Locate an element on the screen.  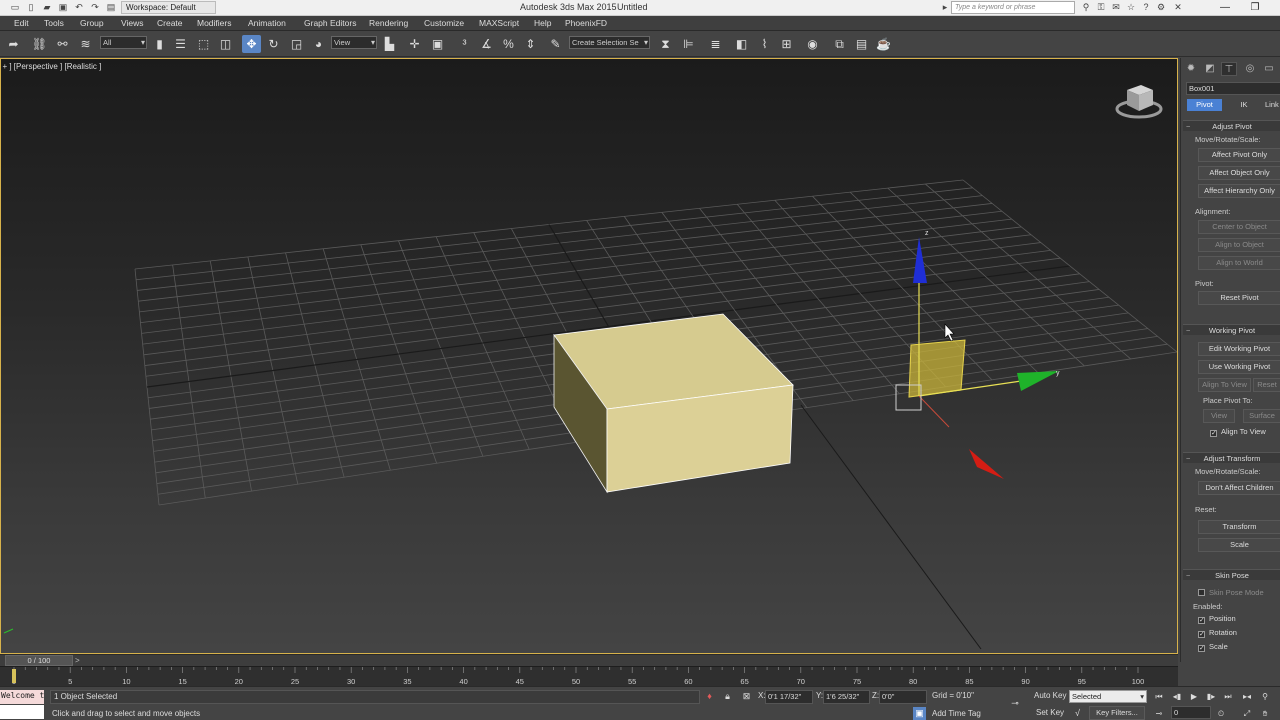
align-to-view-button: Align To View is located at coordinates (1224, 385).